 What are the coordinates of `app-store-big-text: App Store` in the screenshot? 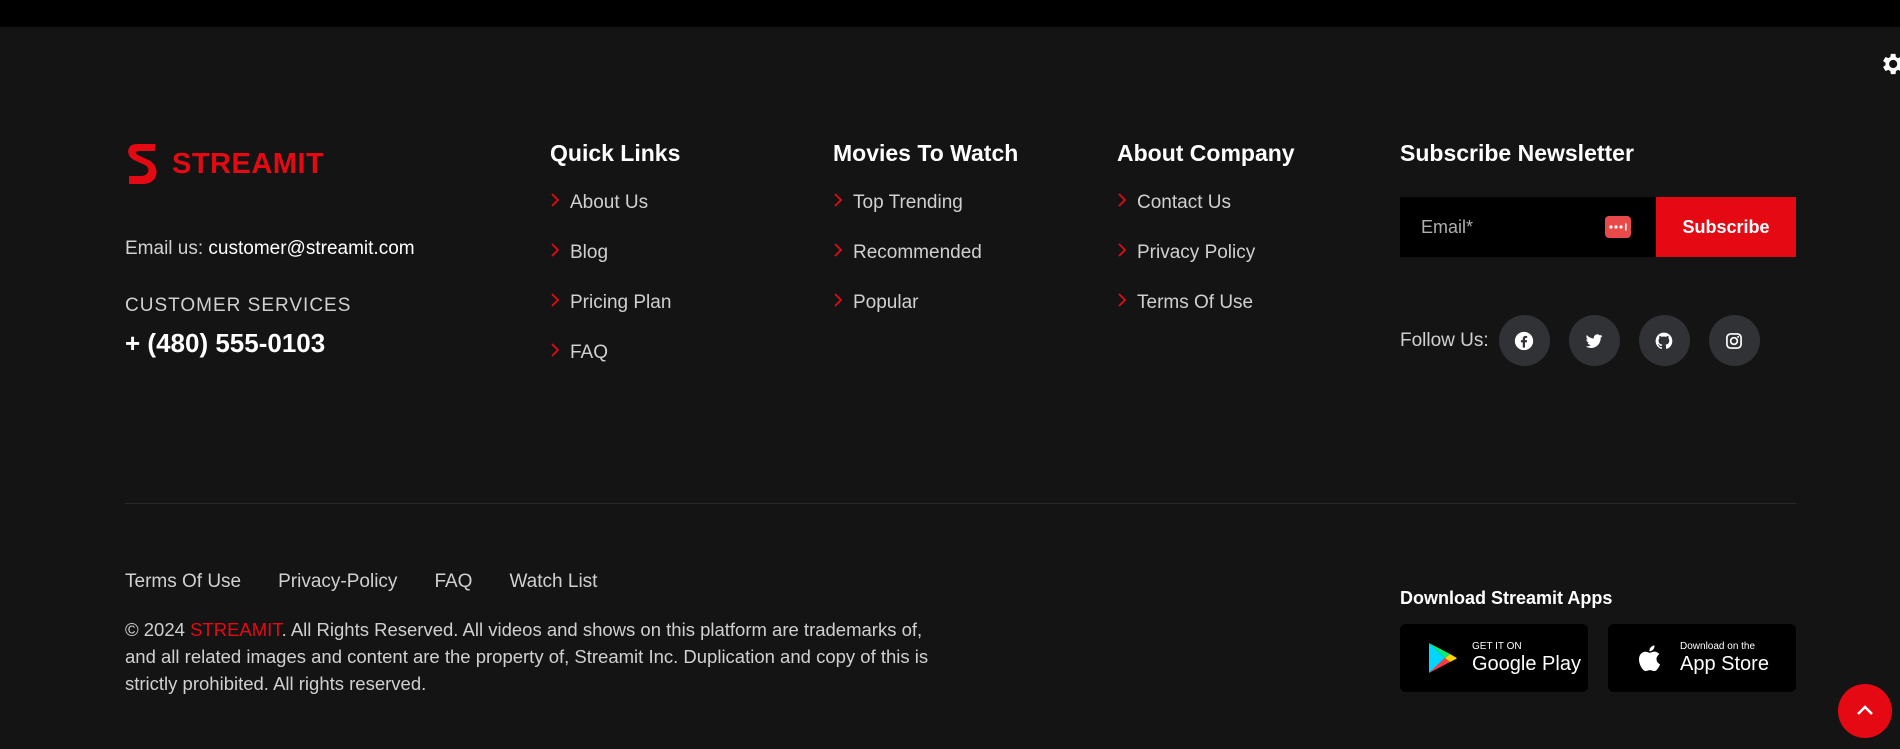 It's located at (1724, 663).